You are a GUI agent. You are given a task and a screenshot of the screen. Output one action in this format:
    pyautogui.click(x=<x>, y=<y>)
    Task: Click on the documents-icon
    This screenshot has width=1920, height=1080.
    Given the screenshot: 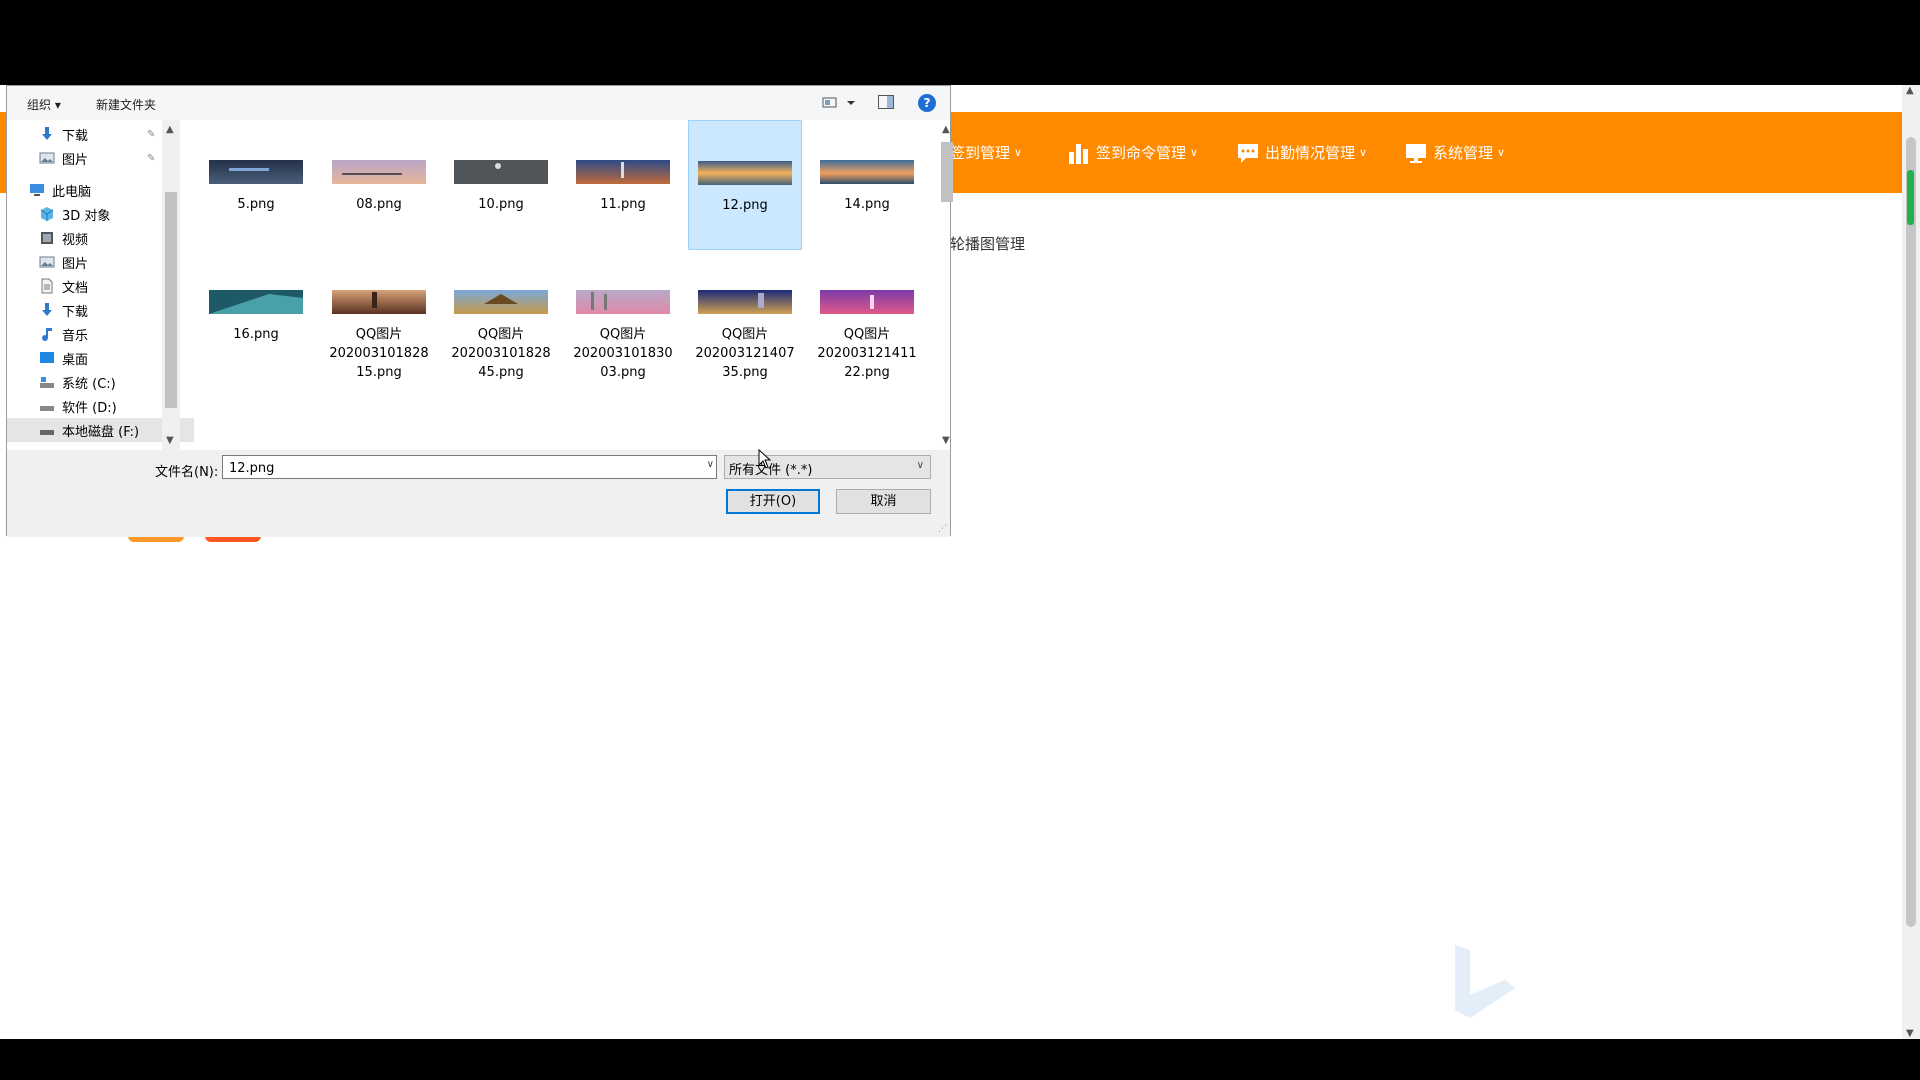 What is the action you would take?
    pyautogui.click(x=47, y=286)
    